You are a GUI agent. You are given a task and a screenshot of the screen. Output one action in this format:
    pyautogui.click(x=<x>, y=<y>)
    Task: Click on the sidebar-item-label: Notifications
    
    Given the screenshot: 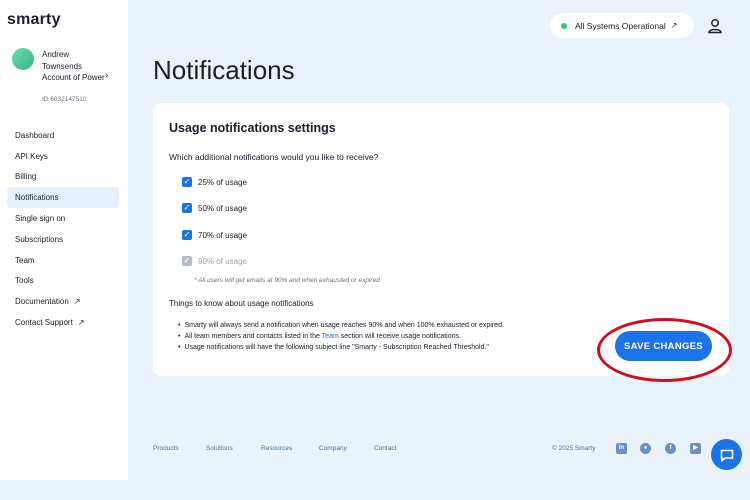 What is the action you would take?
    pyautogui.click(x=37, y=198)
    